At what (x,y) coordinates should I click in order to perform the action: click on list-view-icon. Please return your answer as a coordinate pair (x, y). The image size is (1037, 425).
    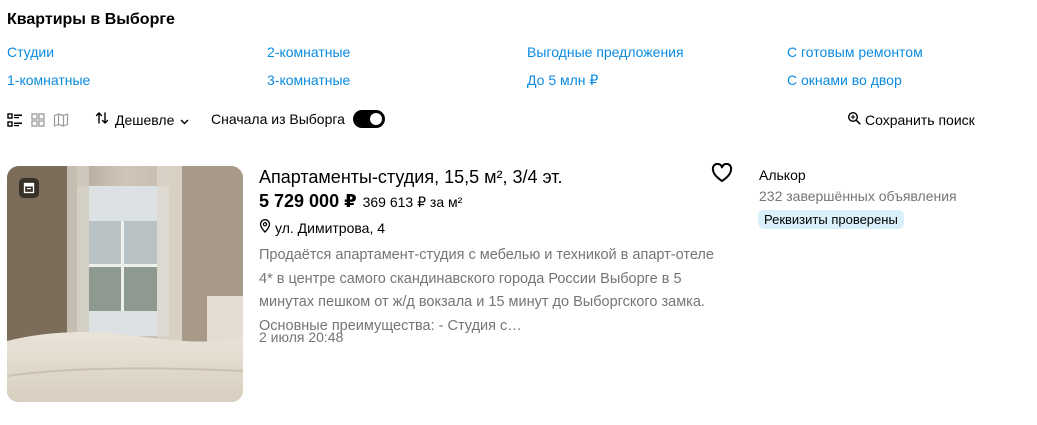
    Looking at the image, I should click on (15, 120).